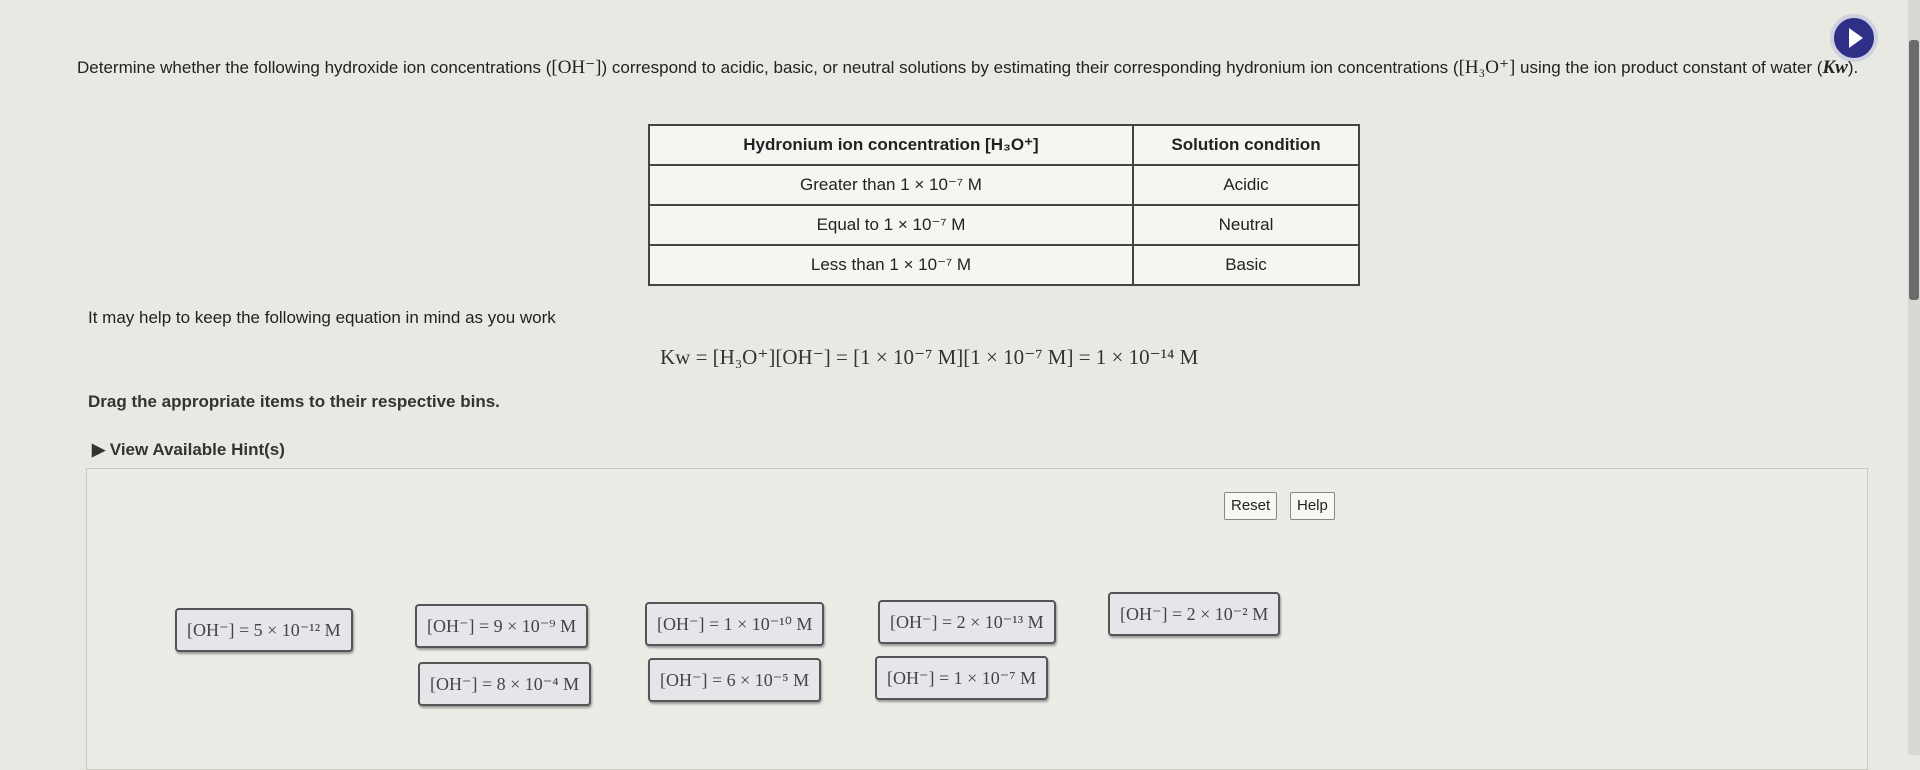  I want to click on draggable-item: [OH⁻] = 6 × 10⁻⁵ M, so click(735, 680).